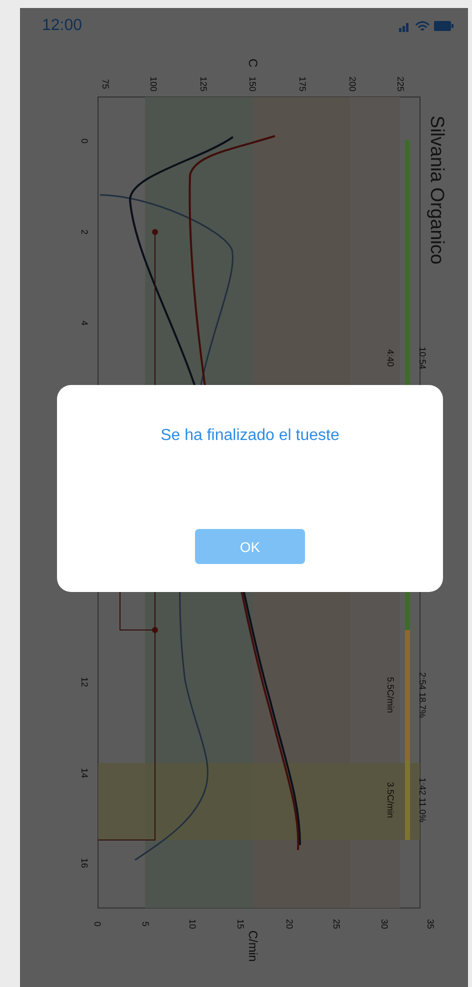 The image size is (472, 987). I want to click on axis-tick-label: 2, so click(85, 232).